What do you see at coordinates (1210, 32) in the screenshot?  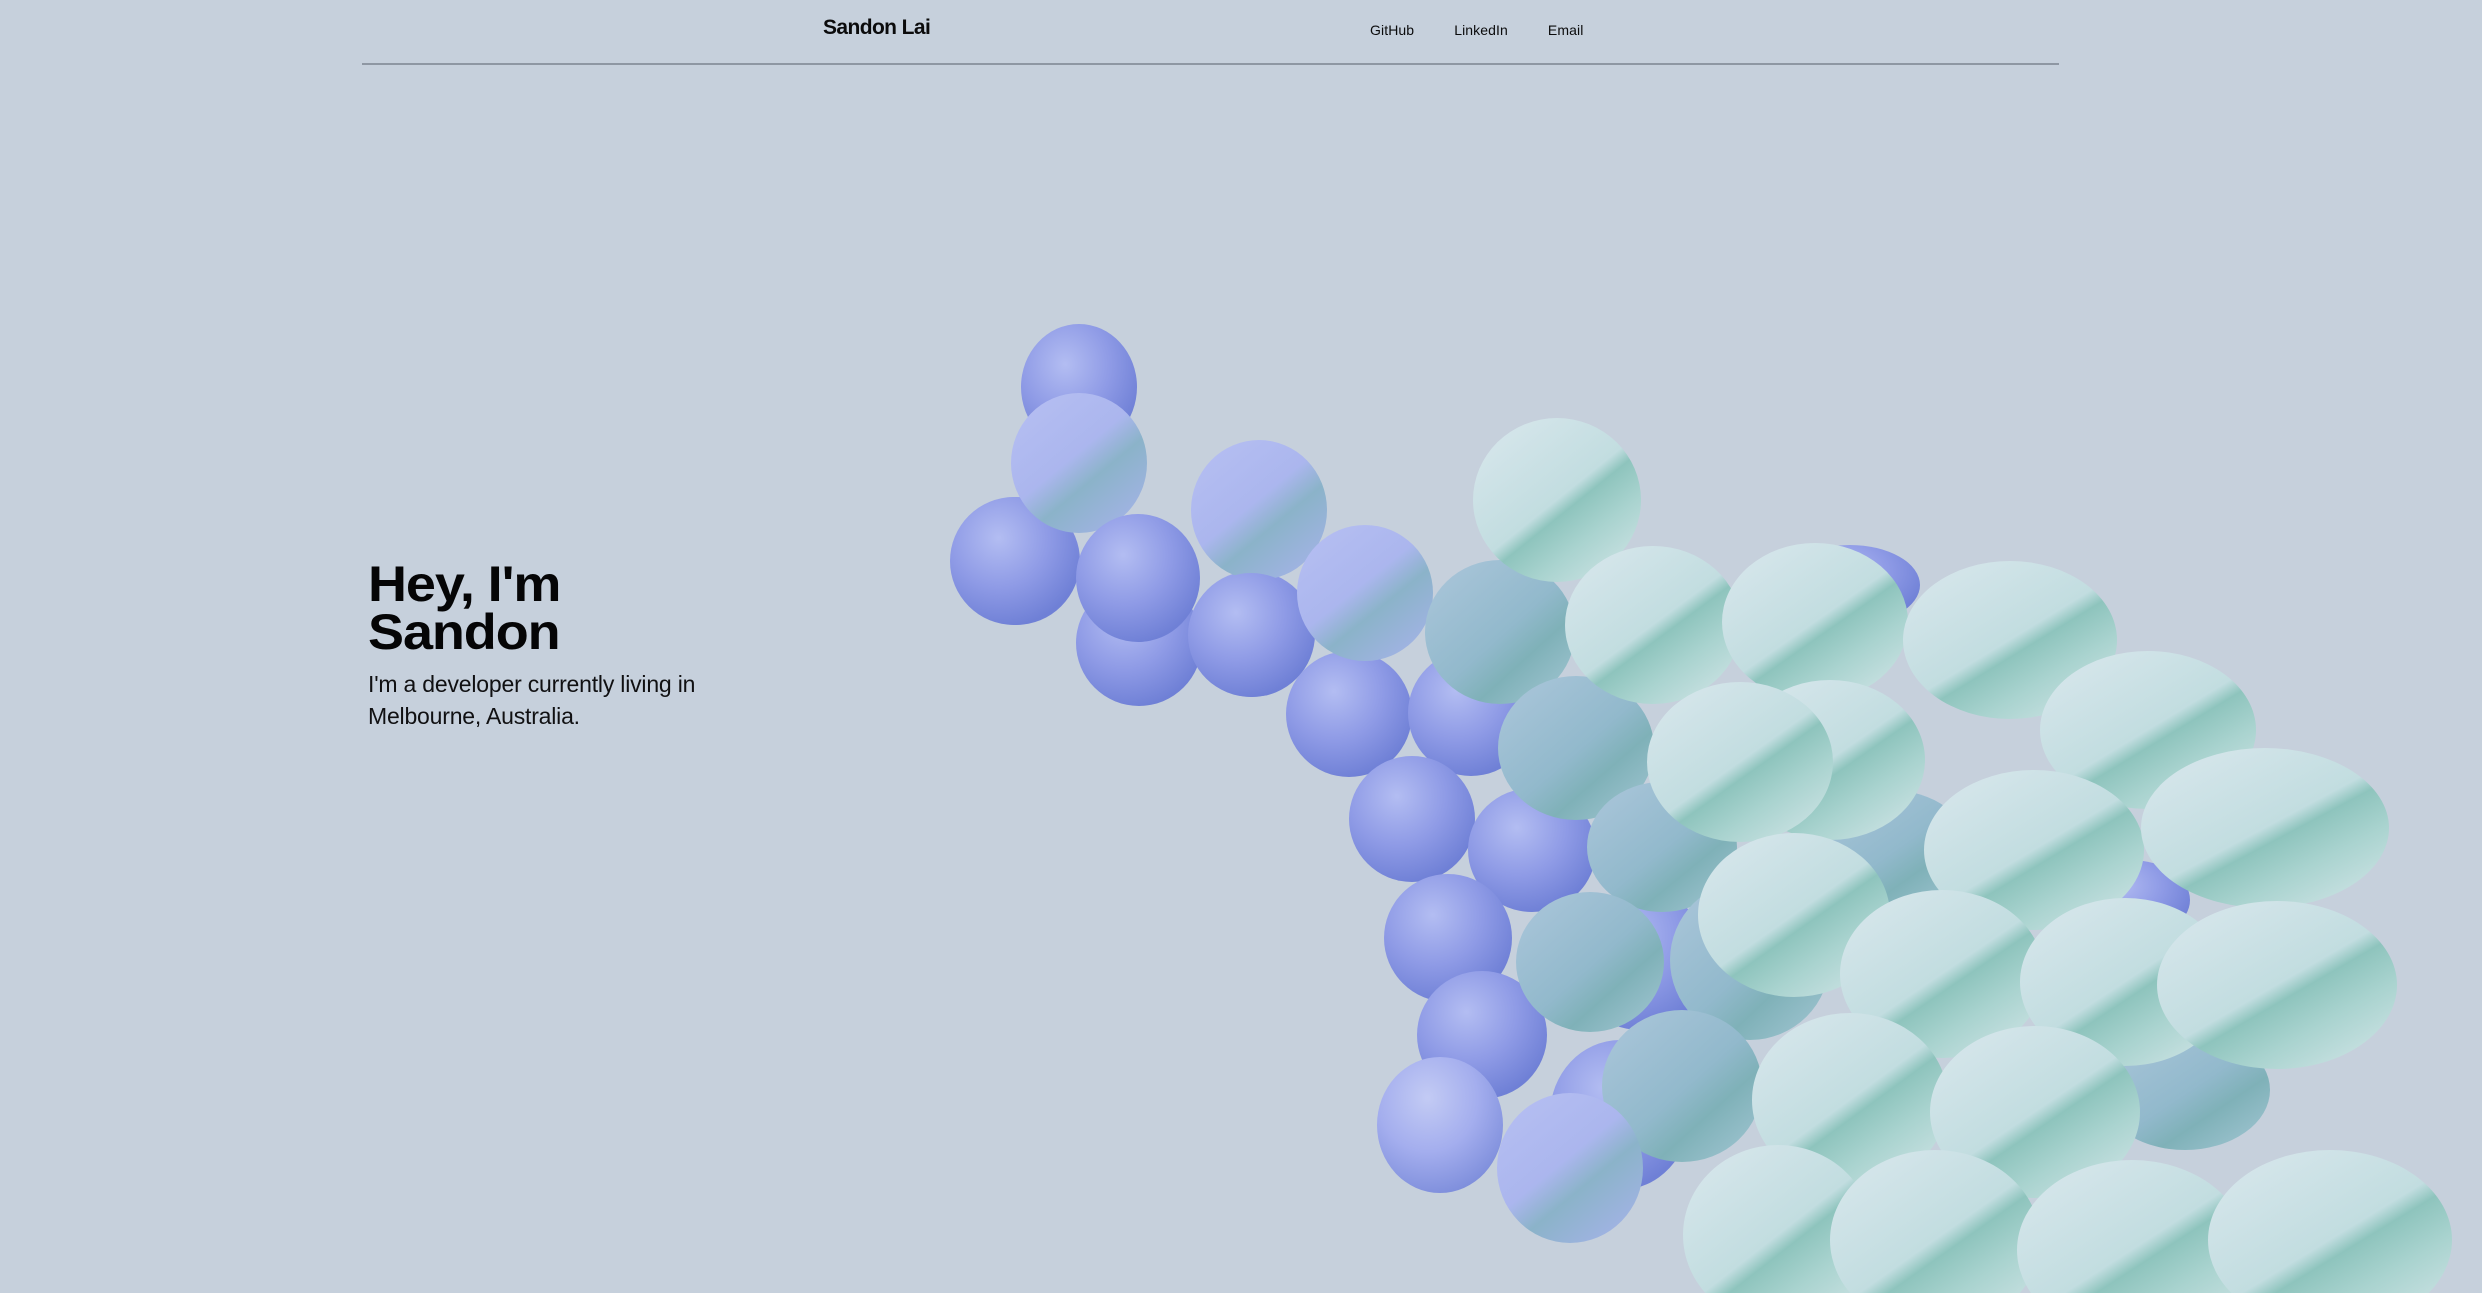 I see `site-header: Sandon Lai GitHub LinkedIn Email` at bounding box center [1210, 32].